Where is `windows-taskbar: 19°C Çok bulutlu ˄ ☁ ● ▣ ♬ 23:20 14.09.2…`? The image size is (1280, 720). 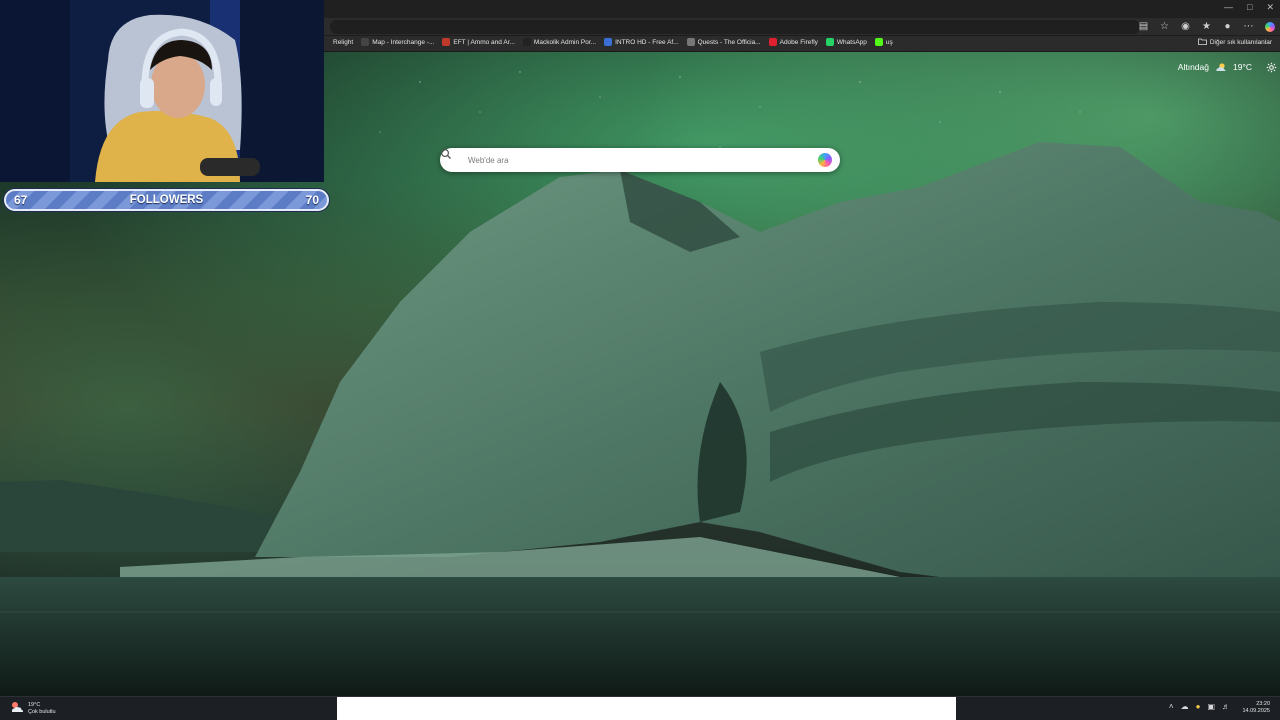
windows-taskbar: 19°C Çok bulutlu ˄ ☁ ● ▣ ♬ 23:20 14.09.2… is located at coordinates (640, 708).